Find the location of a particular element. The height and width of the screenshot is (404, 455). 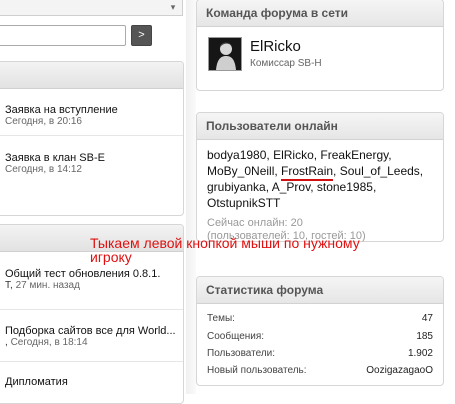

thread-meta: T, 27 мин. назад is located at coordinates (94, 285).